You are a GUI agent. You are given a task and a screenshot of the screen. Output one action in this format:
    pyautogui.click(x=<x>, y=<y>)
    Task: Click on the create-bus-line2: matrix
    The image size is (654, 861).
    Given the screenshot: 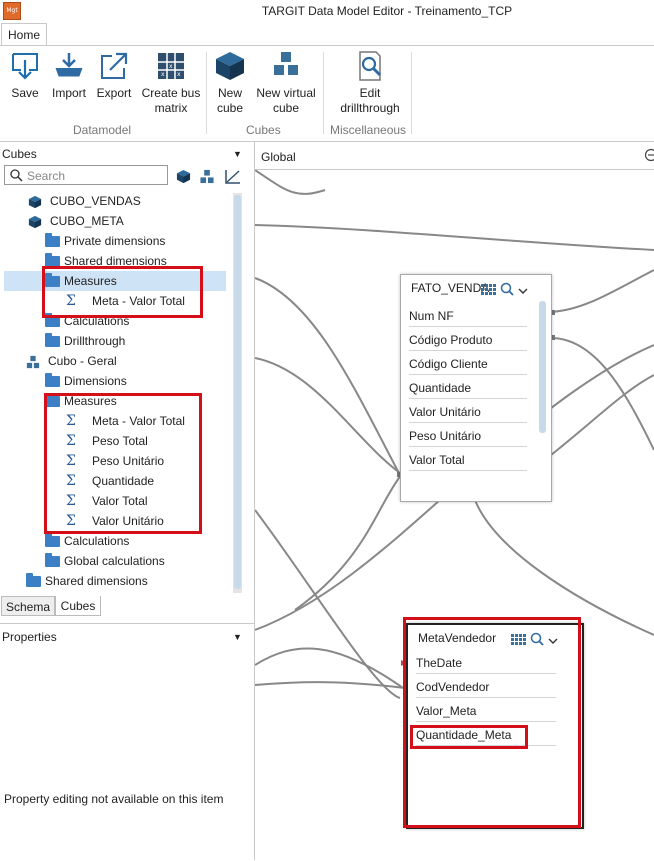 What is the action you would take?
    pyautogui.click(x=171, y=108)
    